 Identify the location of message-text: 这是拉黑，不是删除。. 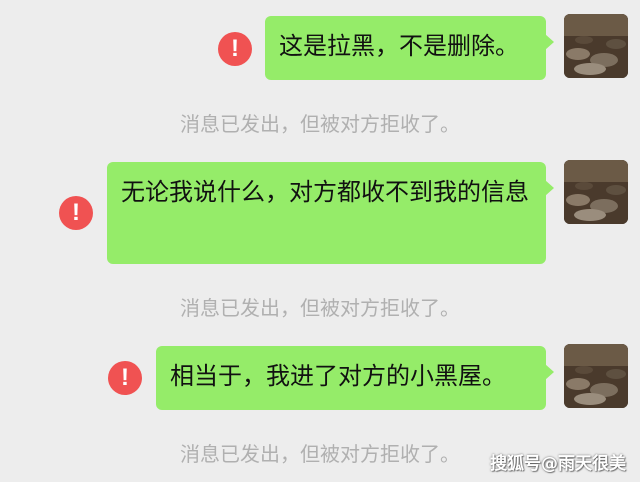
(399, 46).